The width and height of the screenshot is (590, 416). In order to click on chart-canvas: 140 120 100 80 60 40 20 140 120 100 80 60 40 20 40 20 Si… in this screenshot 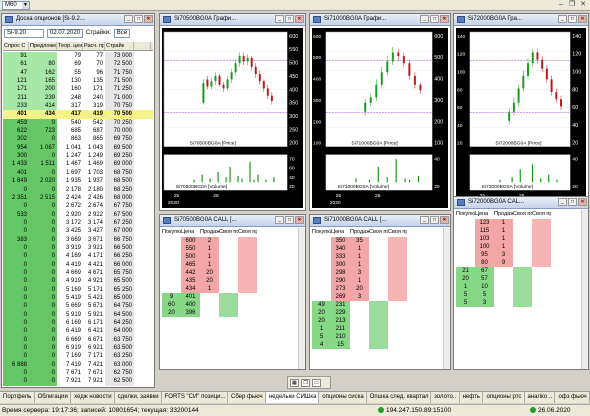, I will do `click(521, 118)`.